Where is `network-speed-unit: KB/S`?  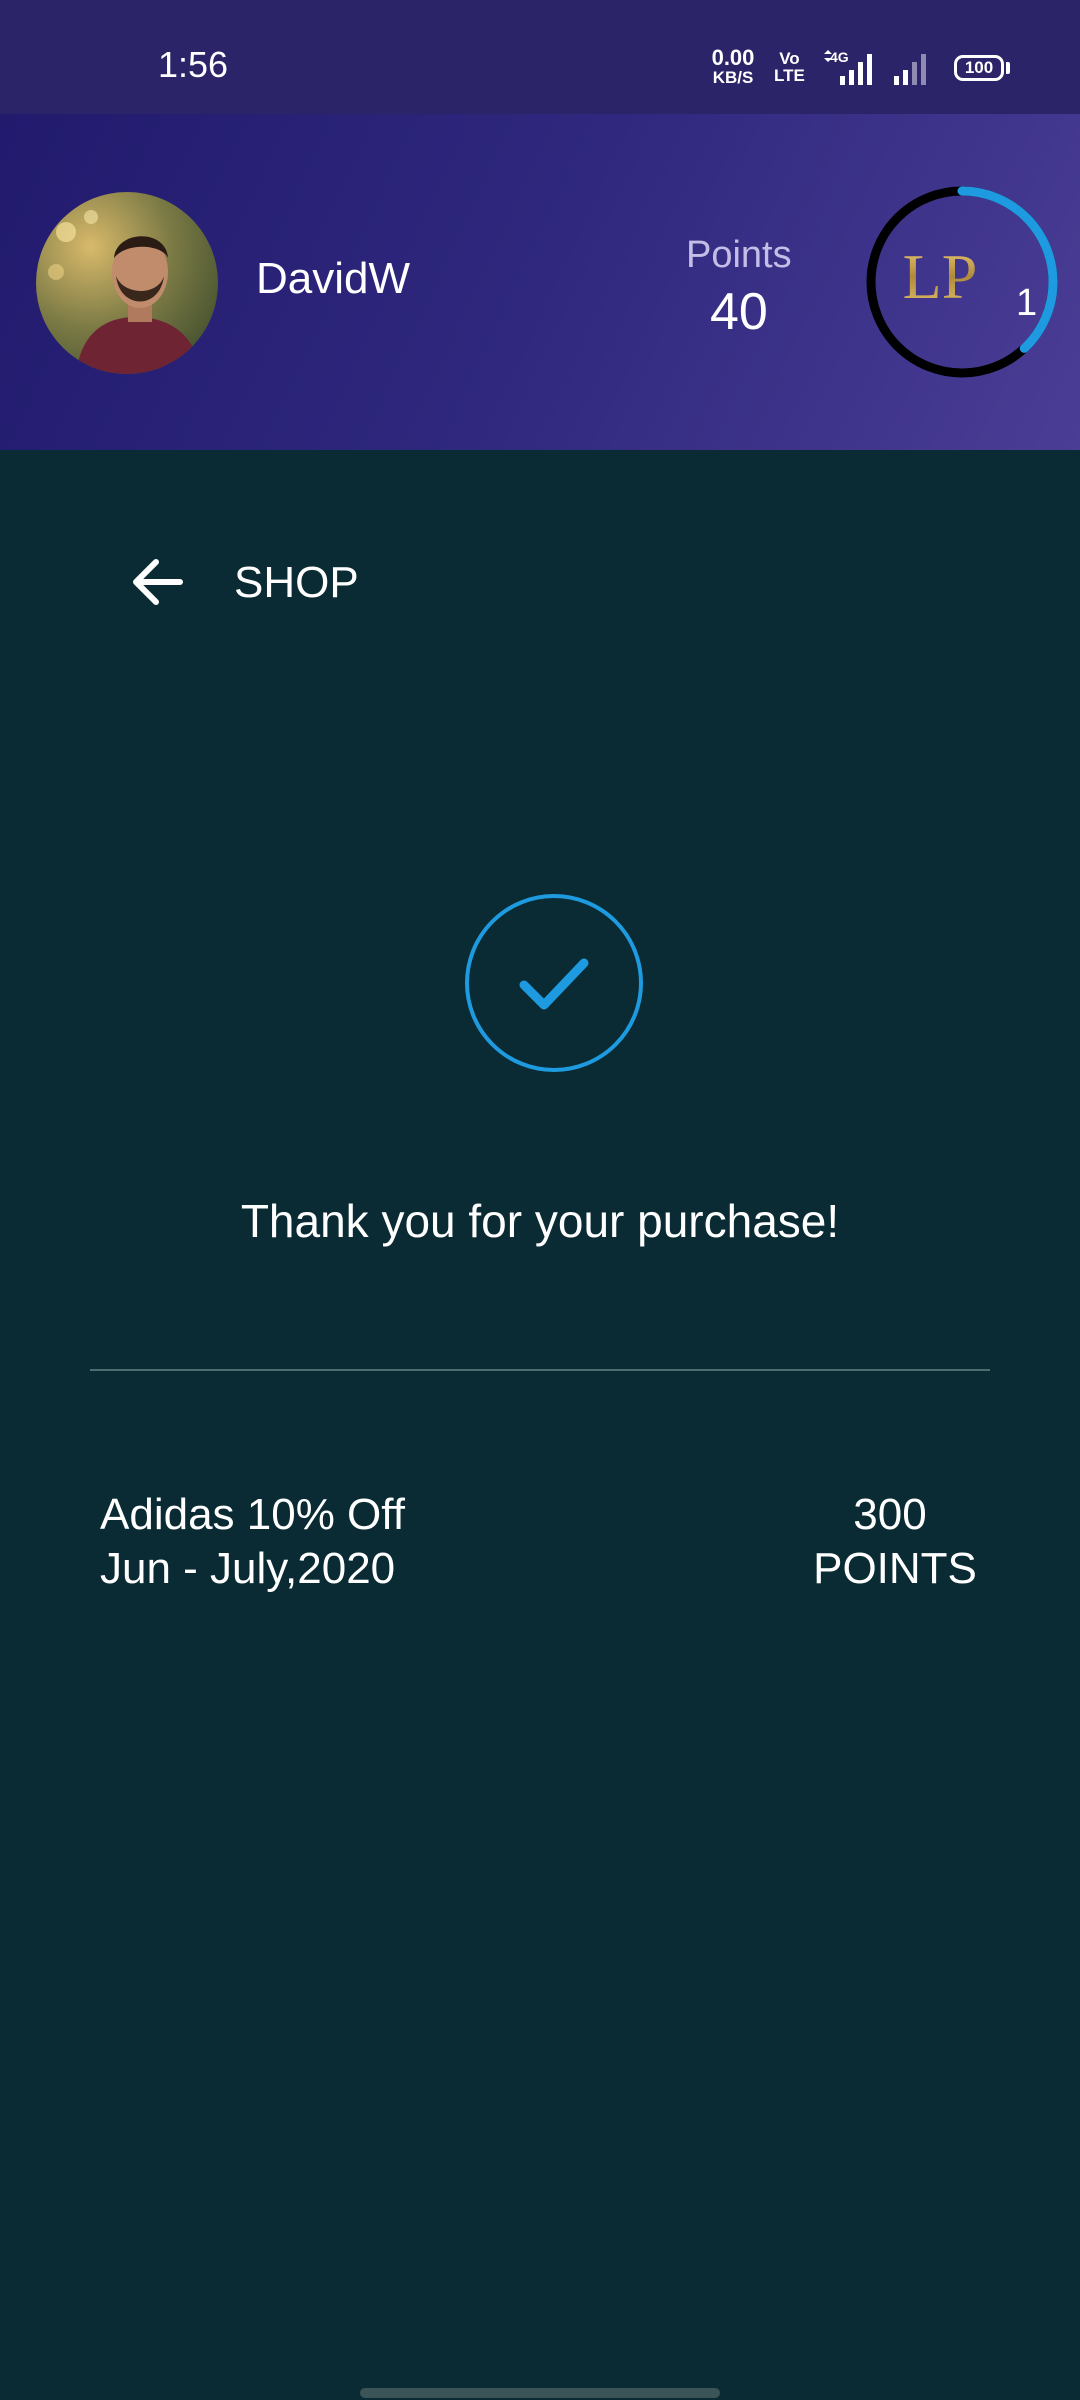
network-speed-unit: KB/S is located at coordinates (733, 77).